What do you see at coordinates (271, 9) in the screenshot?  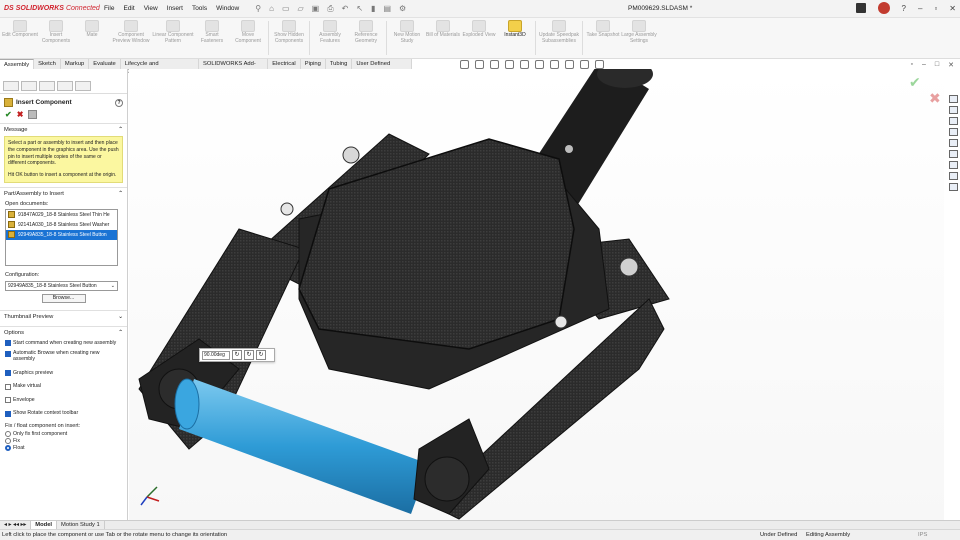 I see `home-icon: ⌂` at bounding box center [271, 9].